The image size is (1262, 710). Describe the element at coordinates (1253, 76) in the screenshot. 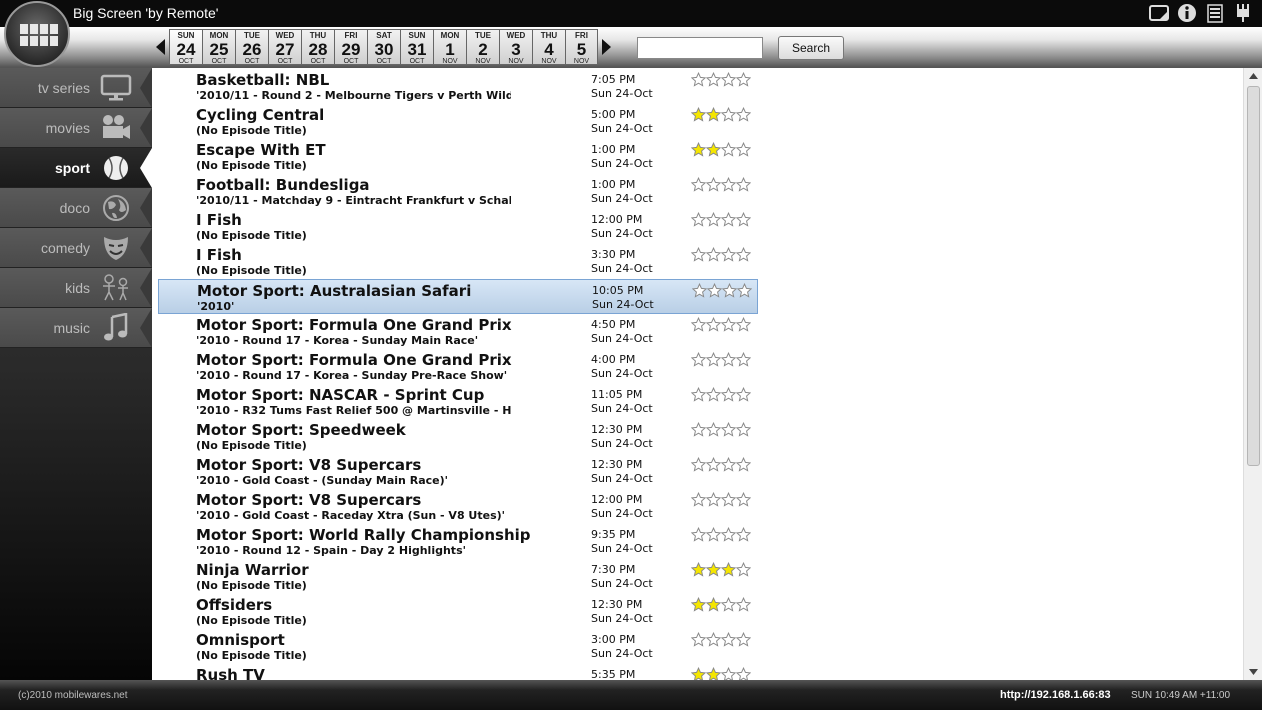

I see `scroll-up-icon` at that location.